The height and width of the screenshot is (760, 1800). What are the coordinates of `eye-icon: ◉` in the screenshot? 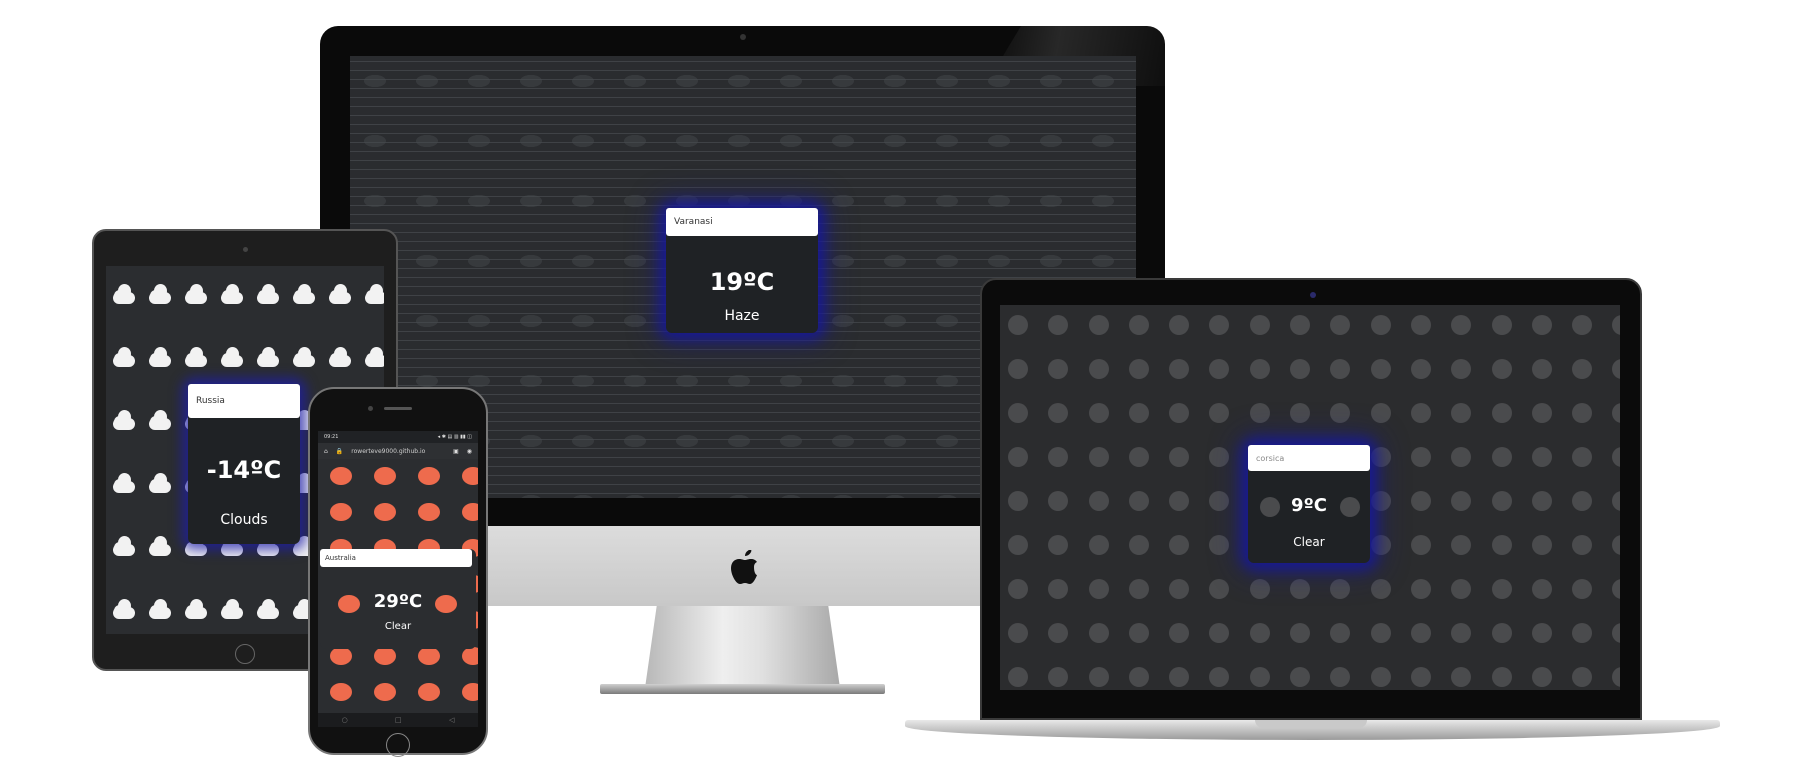 It's located at (469, 451).